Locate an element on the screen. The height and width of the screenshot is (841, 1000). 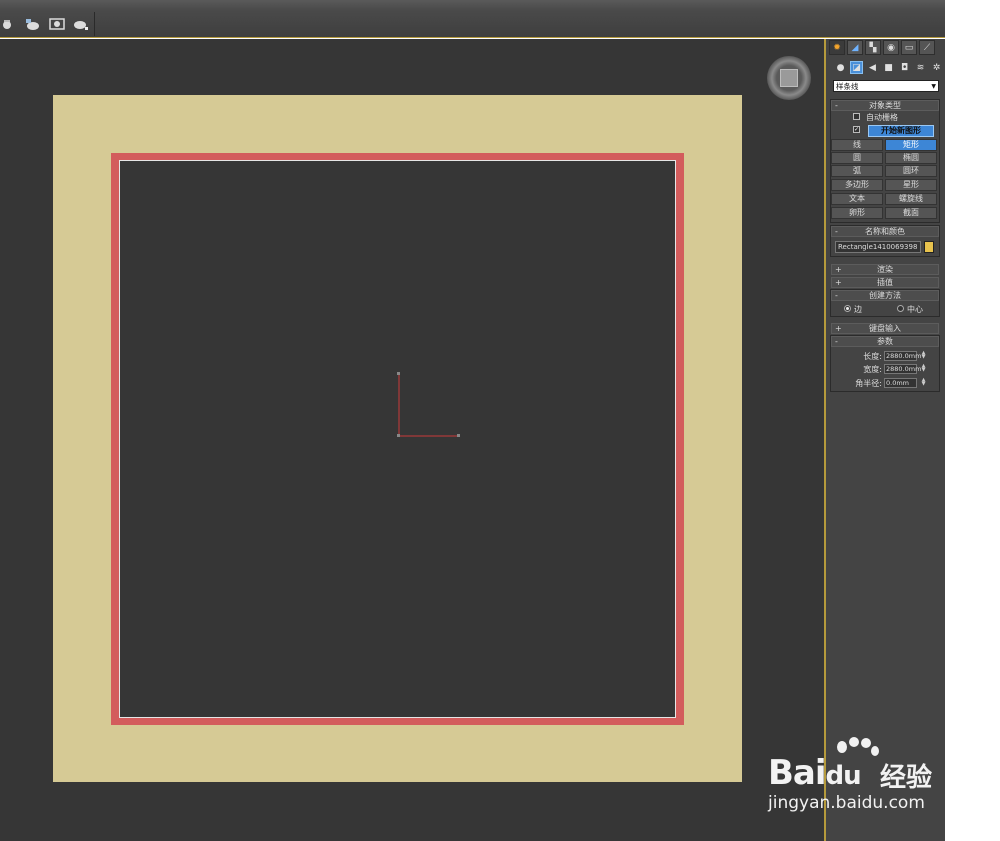
watermark-url: jingyan.baidu.com is located at coordinates (846, 803).